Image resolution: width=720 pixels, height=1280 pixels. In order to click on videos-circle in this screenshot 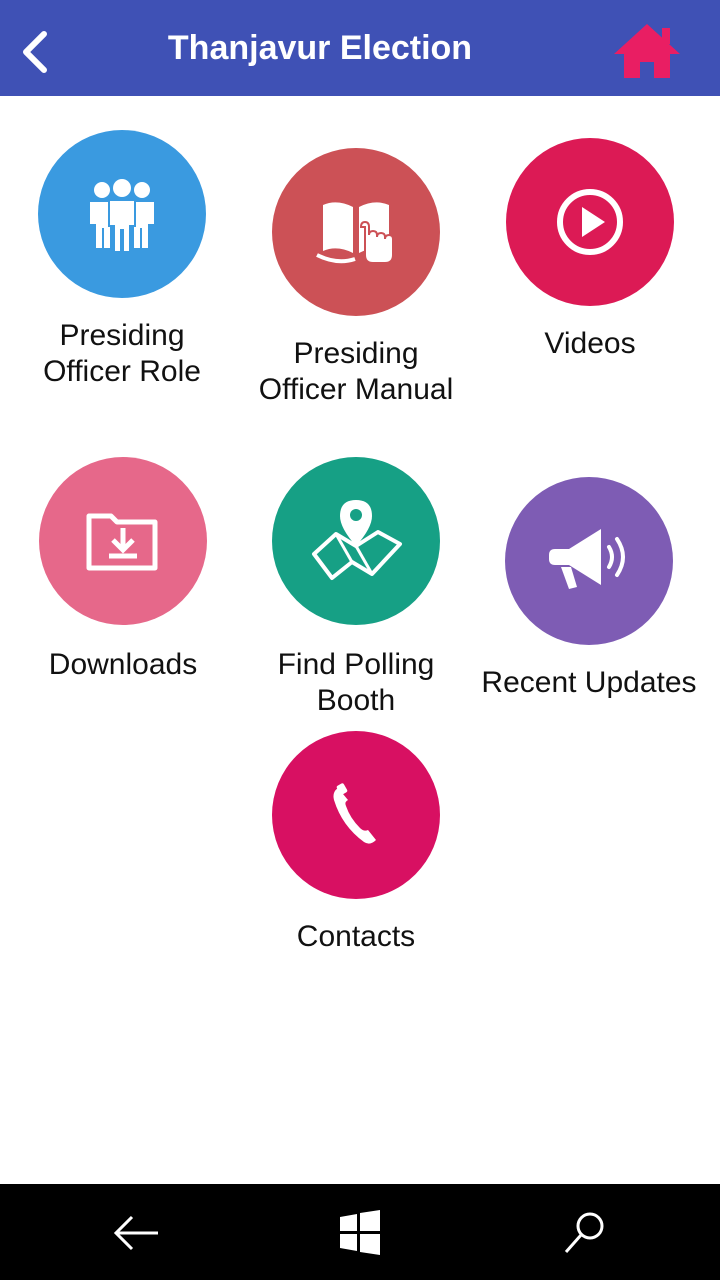, I will do `click(590, 222)`.